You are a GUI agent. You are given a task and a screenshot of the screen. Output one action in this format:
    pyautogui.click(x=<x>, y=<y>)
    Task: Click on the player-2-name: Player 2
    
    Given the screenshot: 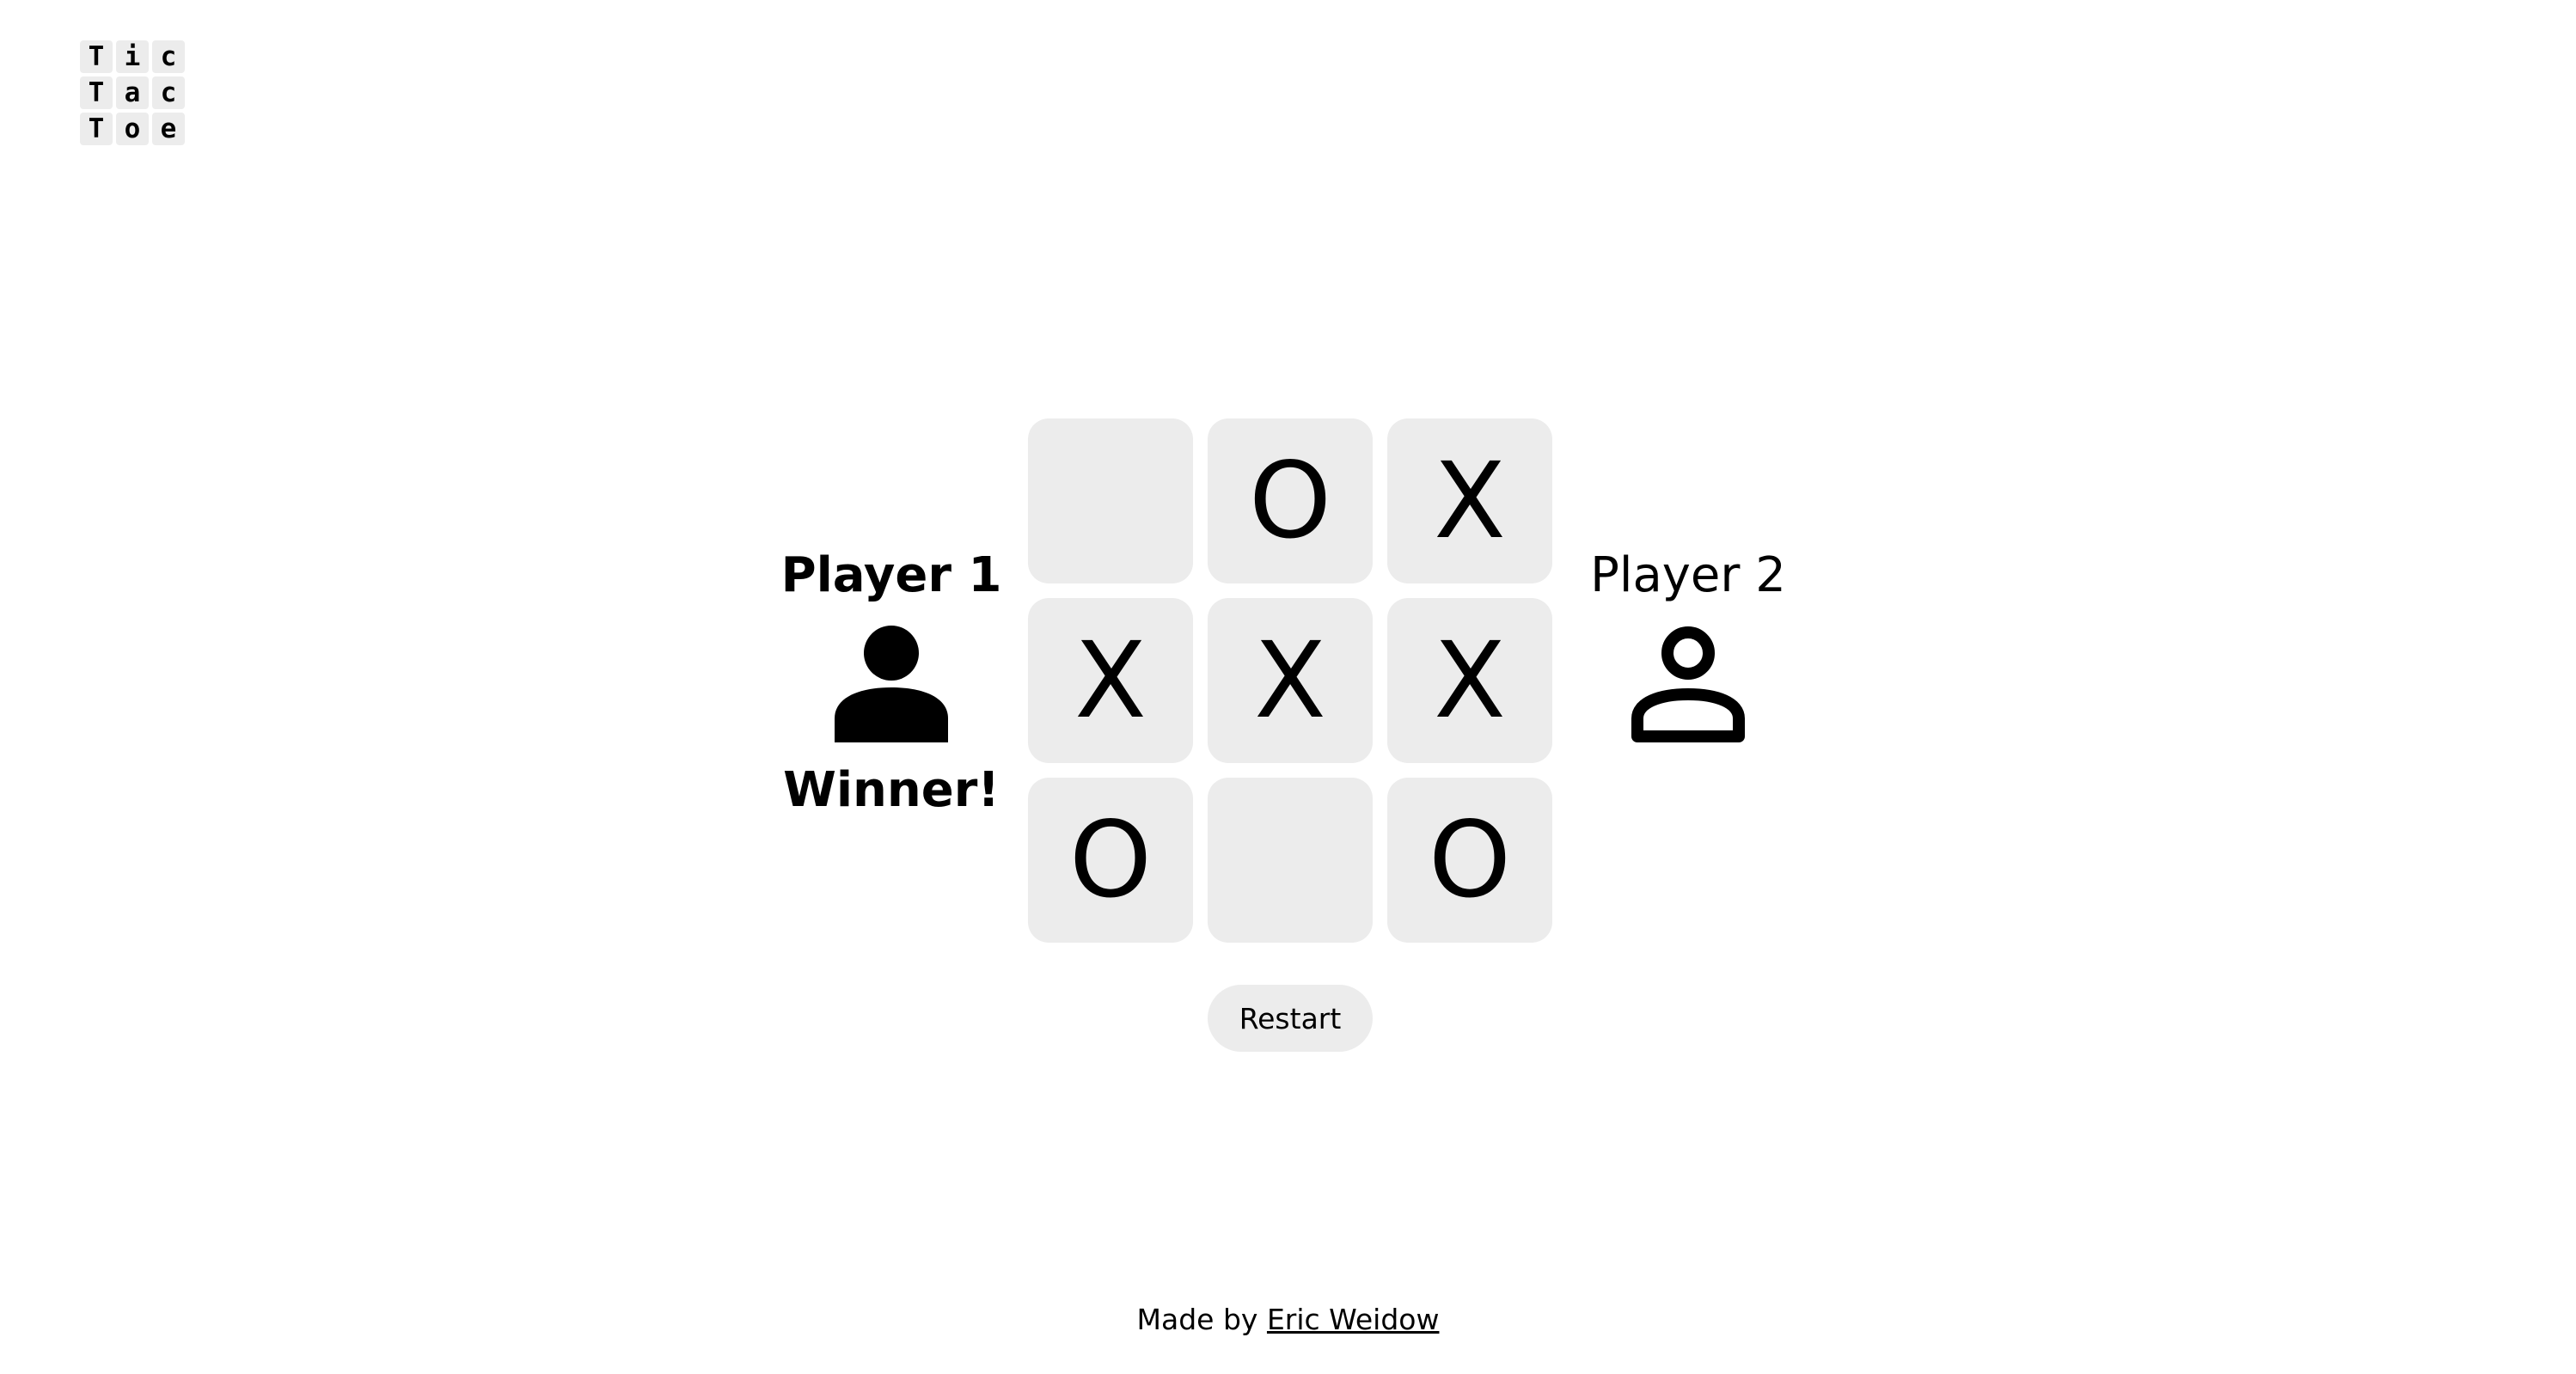 What is the action you would take?
    pyautogui.click(x=1688, y=575)
    